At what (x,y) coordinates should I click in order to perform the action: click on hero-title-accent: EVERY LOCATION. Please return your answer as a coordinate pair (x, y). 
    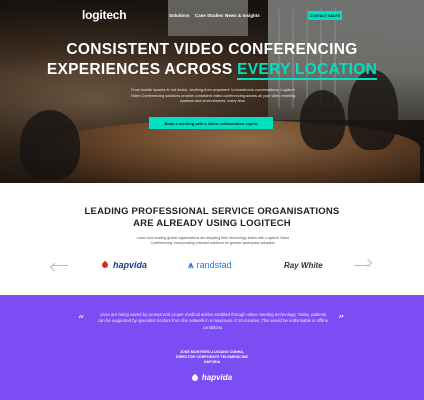
    Looking at the image, I should click on (307, 70).